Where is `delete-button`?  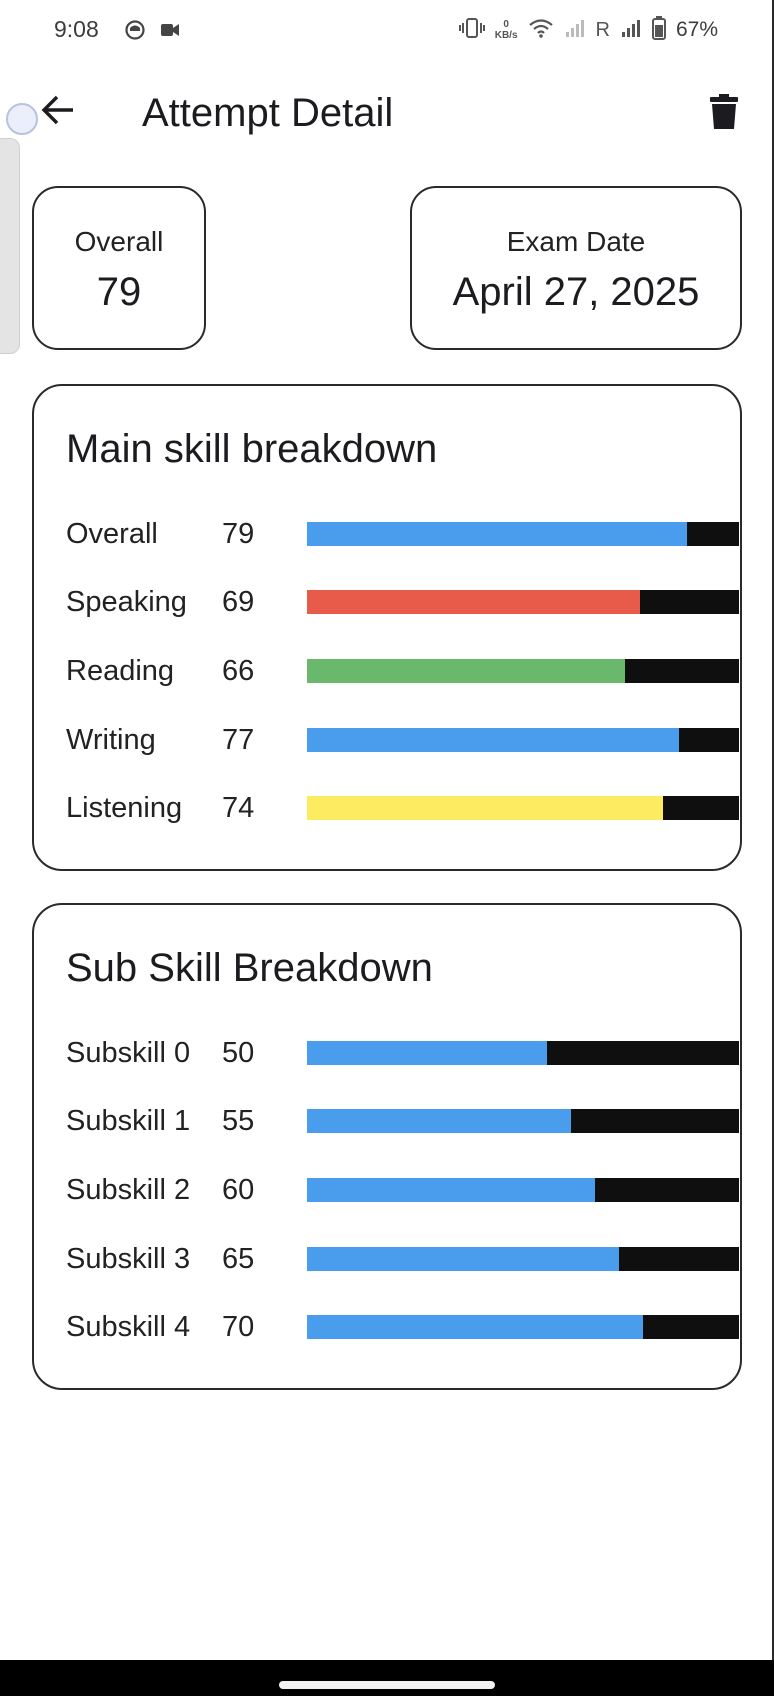 delete-button is located at coordinates (724, 114).